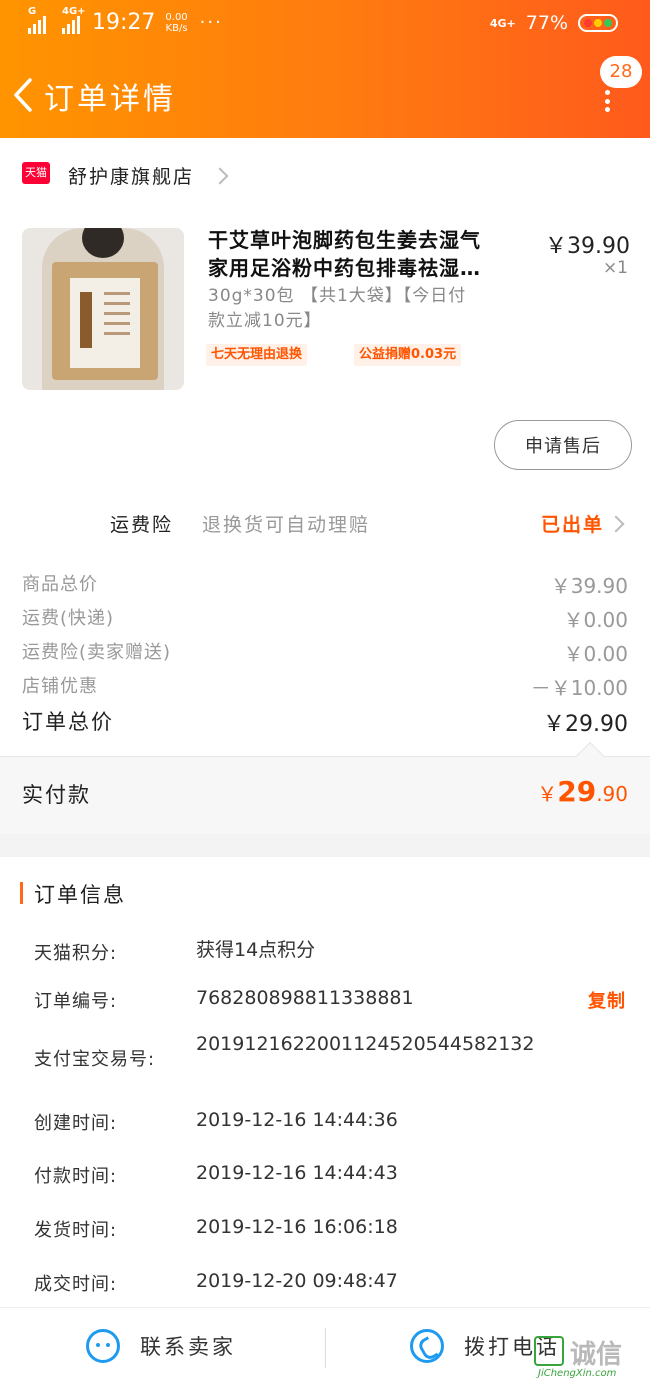 The width and height of the screenshot is (650, 1384). Describe the element at coordinates (427, 1346) in the screenshot. I see `phone-icon` at that location.